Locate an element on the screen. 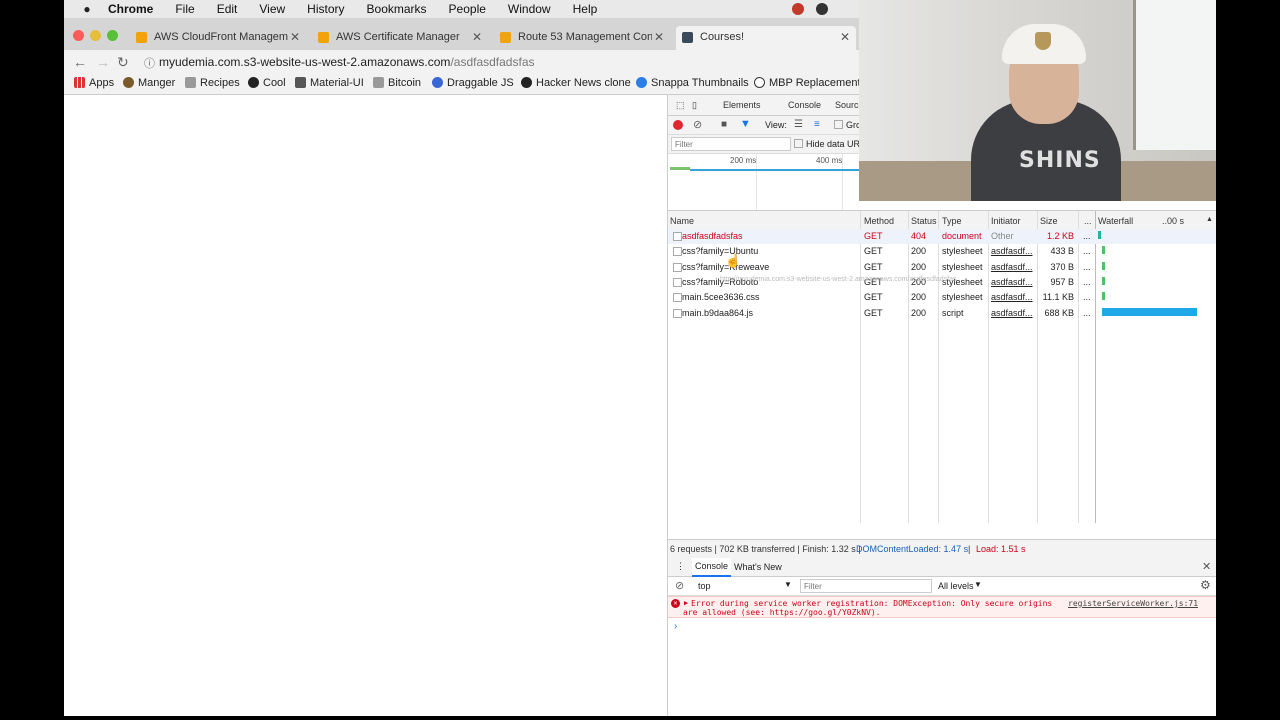 The width and height of the screenshot is (1280, 720). menu-help: Help is located at coordinates (585, 9).